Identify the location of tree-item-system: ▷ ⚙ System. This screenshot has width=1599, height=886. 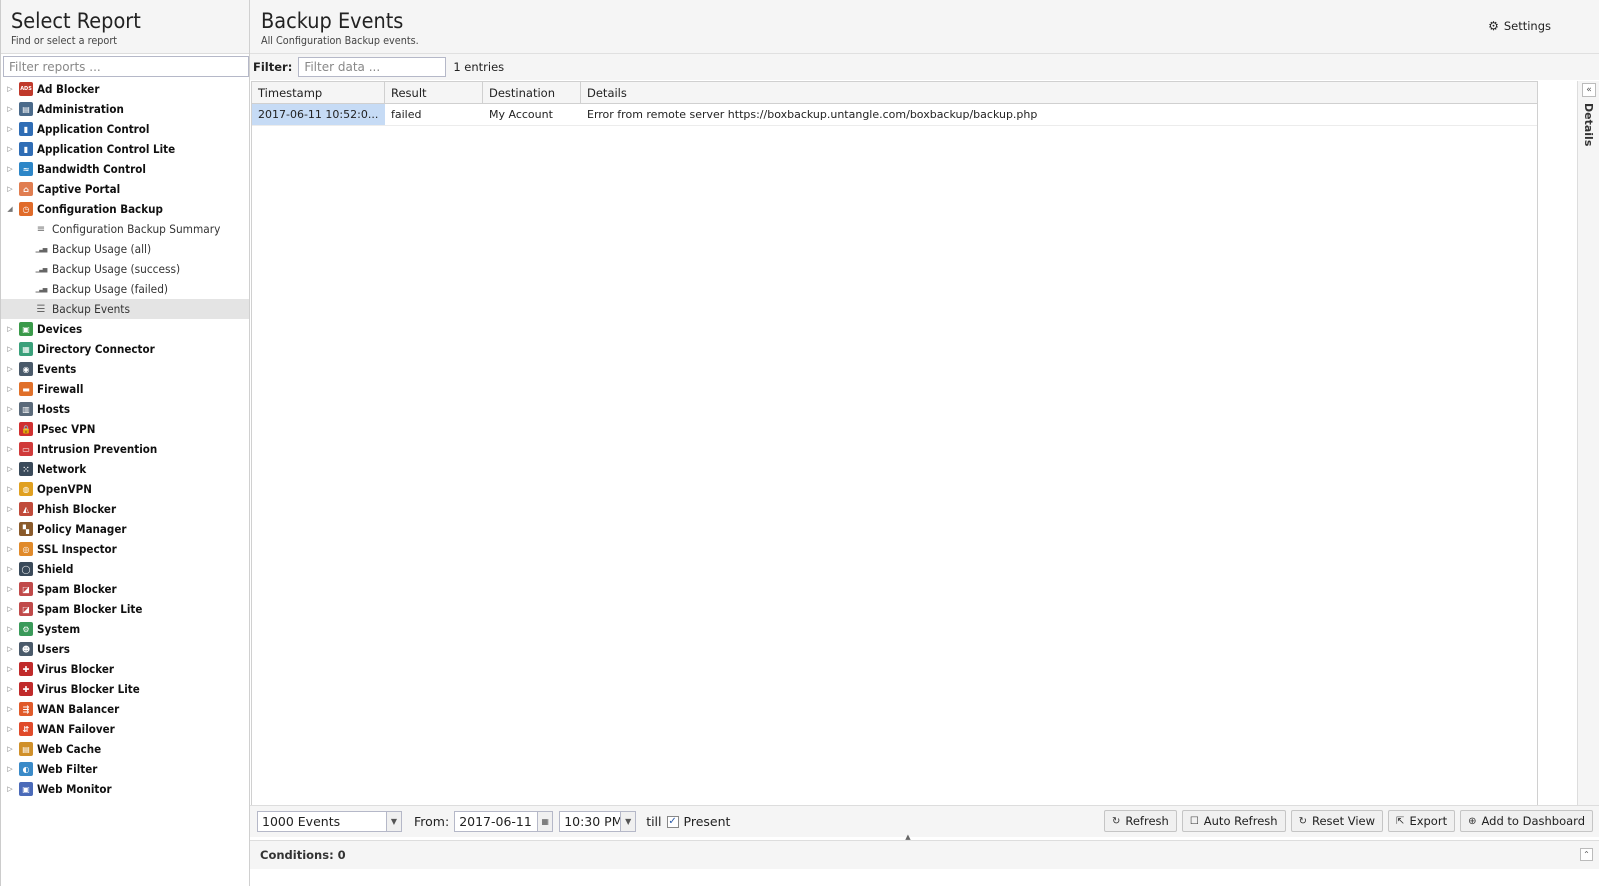
(125, 629).